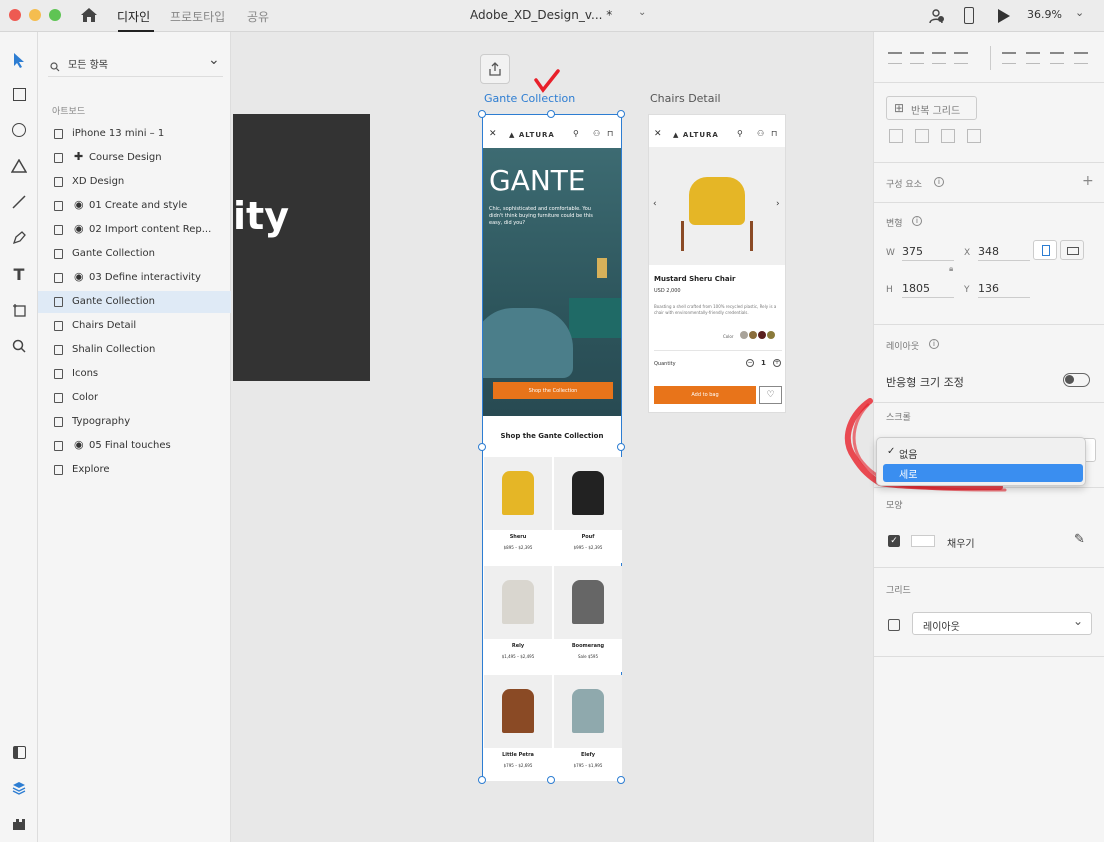 This screenshot has width=1104, height=842. What do you see at coordinates (1004, 253) in the screenshot?
I see `x-field: 348` at bounding box center [1004, 253].